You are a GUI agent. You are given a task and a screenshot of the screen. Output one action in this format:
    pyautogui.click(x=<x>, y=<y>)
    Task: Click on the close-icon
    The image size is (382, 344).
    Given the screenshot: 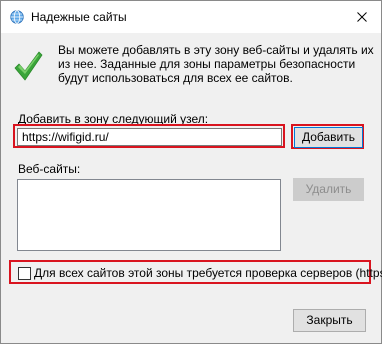 What is the action you would take?
    pyautogui.click(x=362, y=17)
    